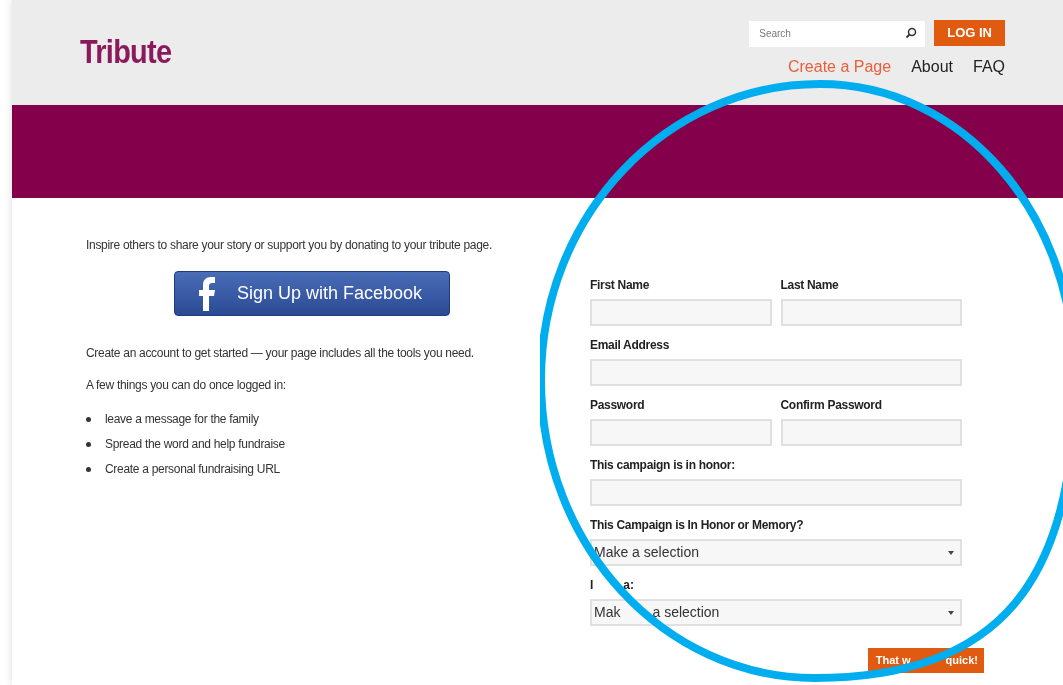 Image resolution: width=1063 pixels, height=685 pixels. Describe the element at coordinates (628, 585) in the screenshot. I see `field-label: a:` at that location.